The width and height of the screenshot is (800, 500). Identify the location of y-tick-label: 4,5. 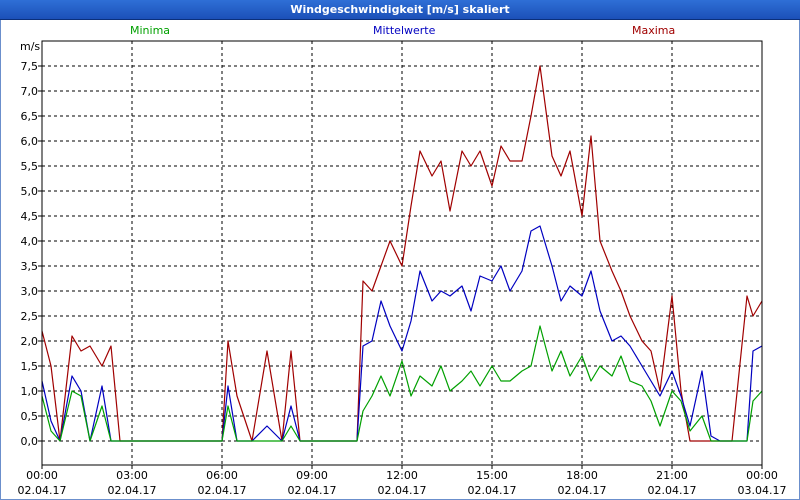
(30, 216).